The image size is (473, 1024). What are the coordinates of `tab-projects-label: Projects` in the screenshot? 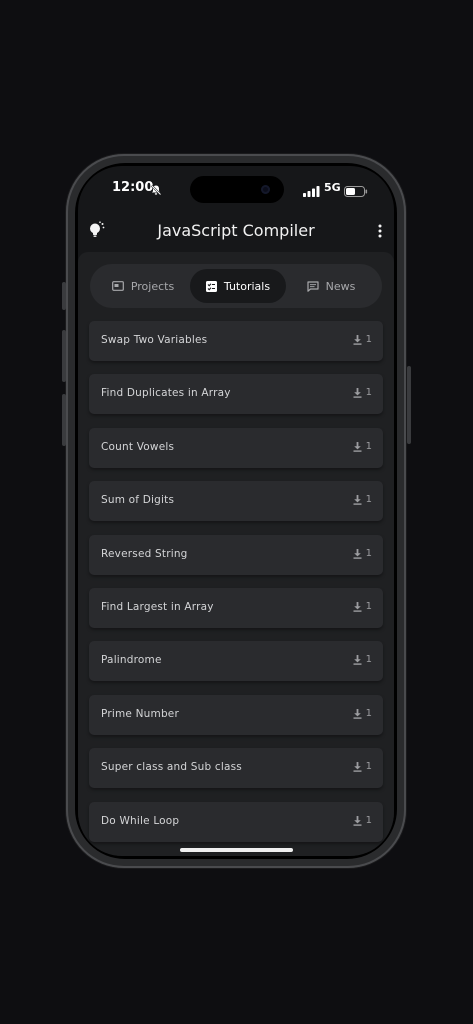 It's located at (152, 286).